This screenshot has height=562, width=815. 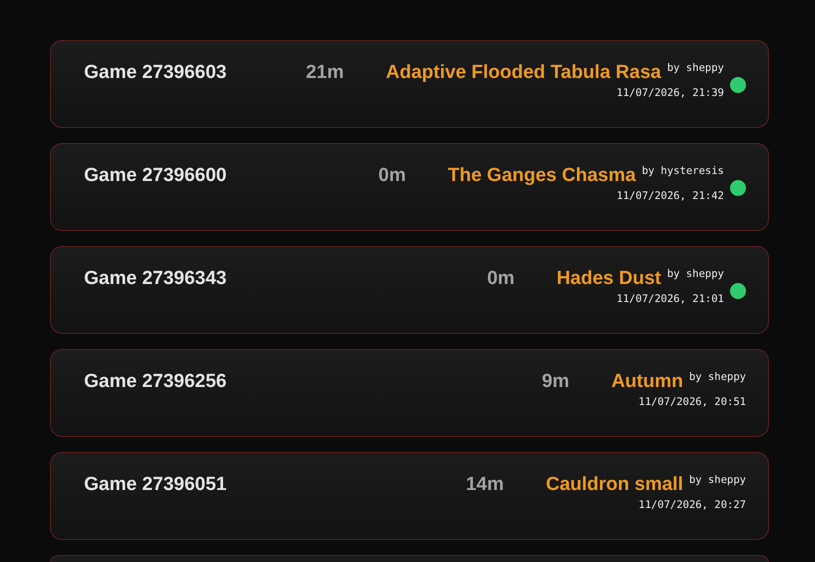 What do you see at coordinates (409, 393) in the screenshot?
I see `game-card: Game 27396256 9m Autumn by sheppy 11/07/2026, 20:51` at bounding box center [409, 393].